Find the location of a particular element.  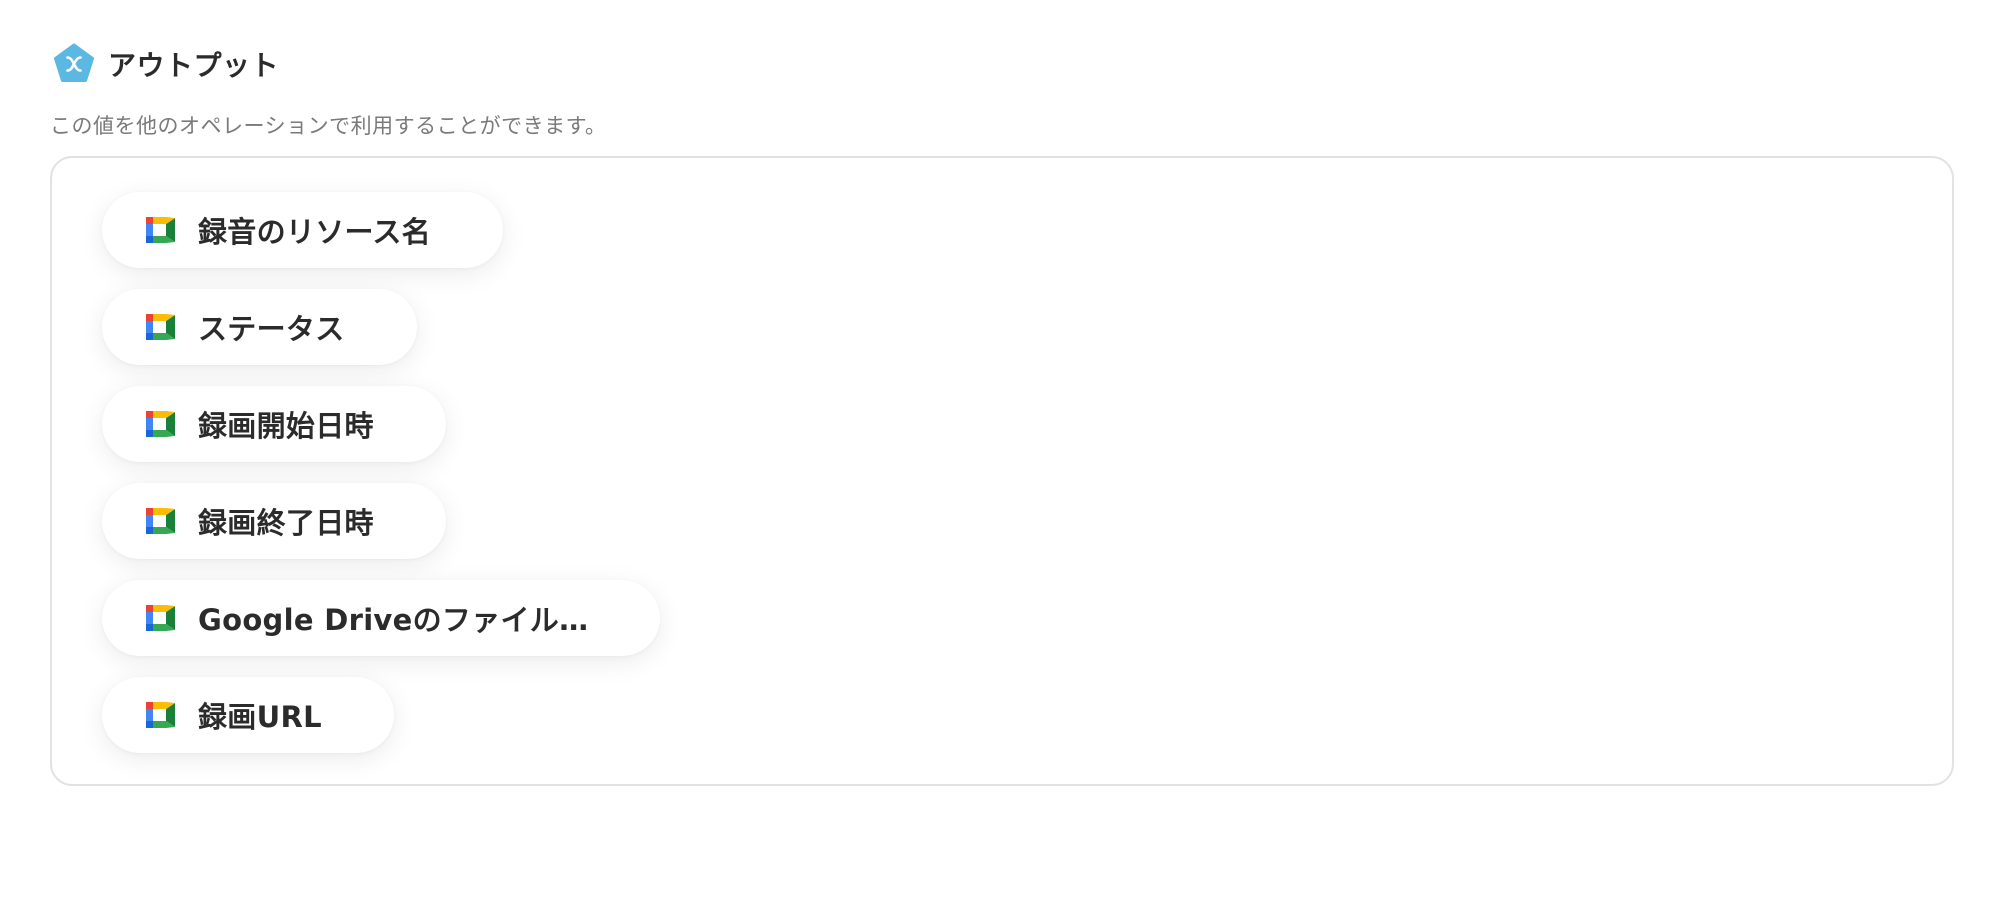

output-item-recording-end-time: 録画終了日時 is located at coordinates (274, 521).